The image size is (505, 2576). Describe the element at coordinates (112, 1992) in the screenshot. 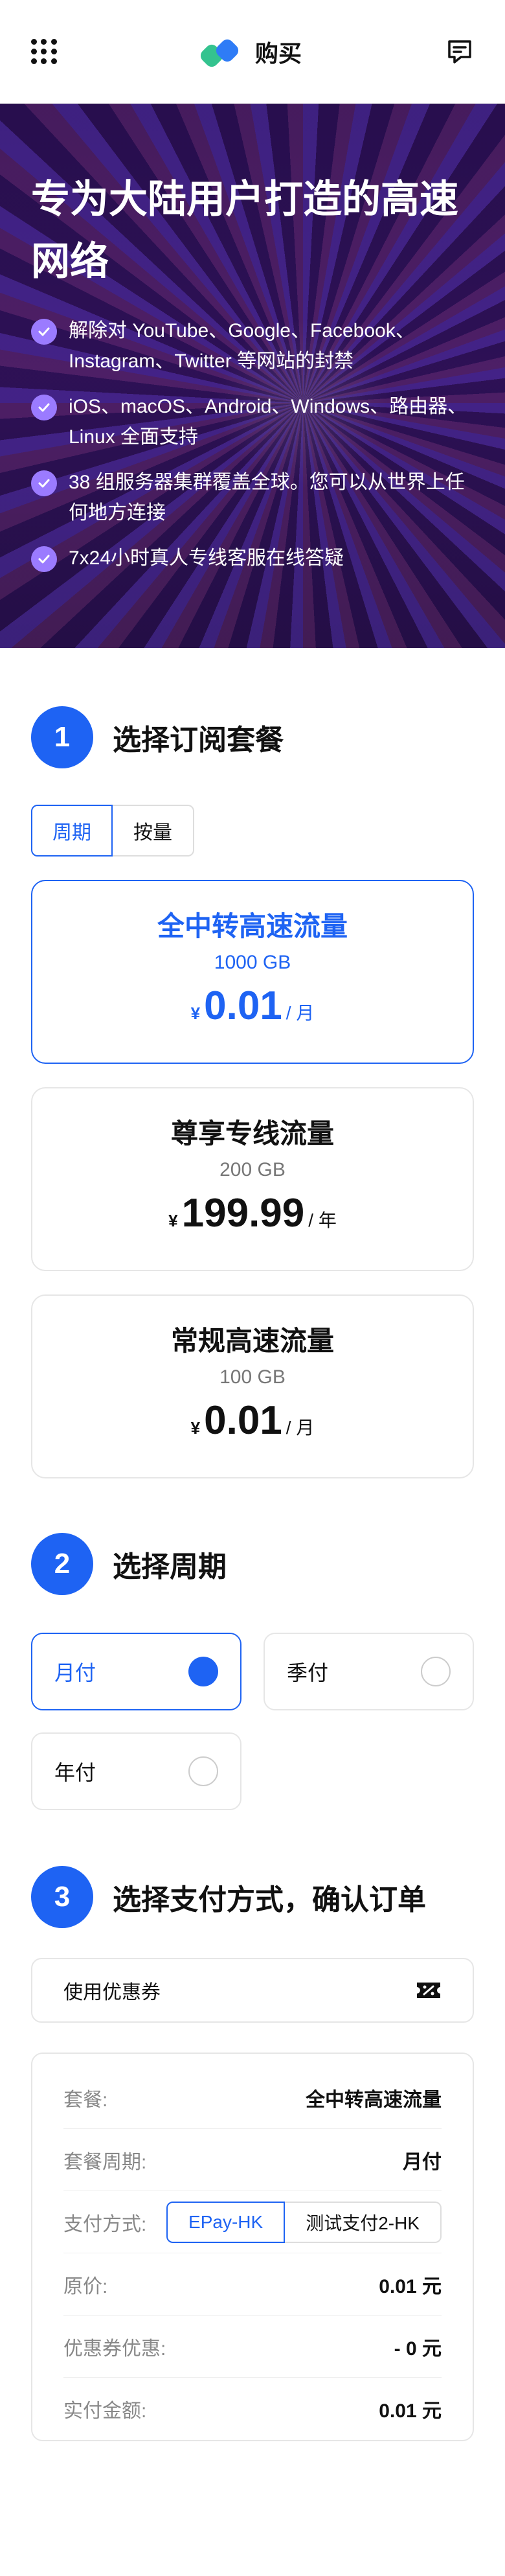

I see `coupon-label: 使用优惠券` at that location.